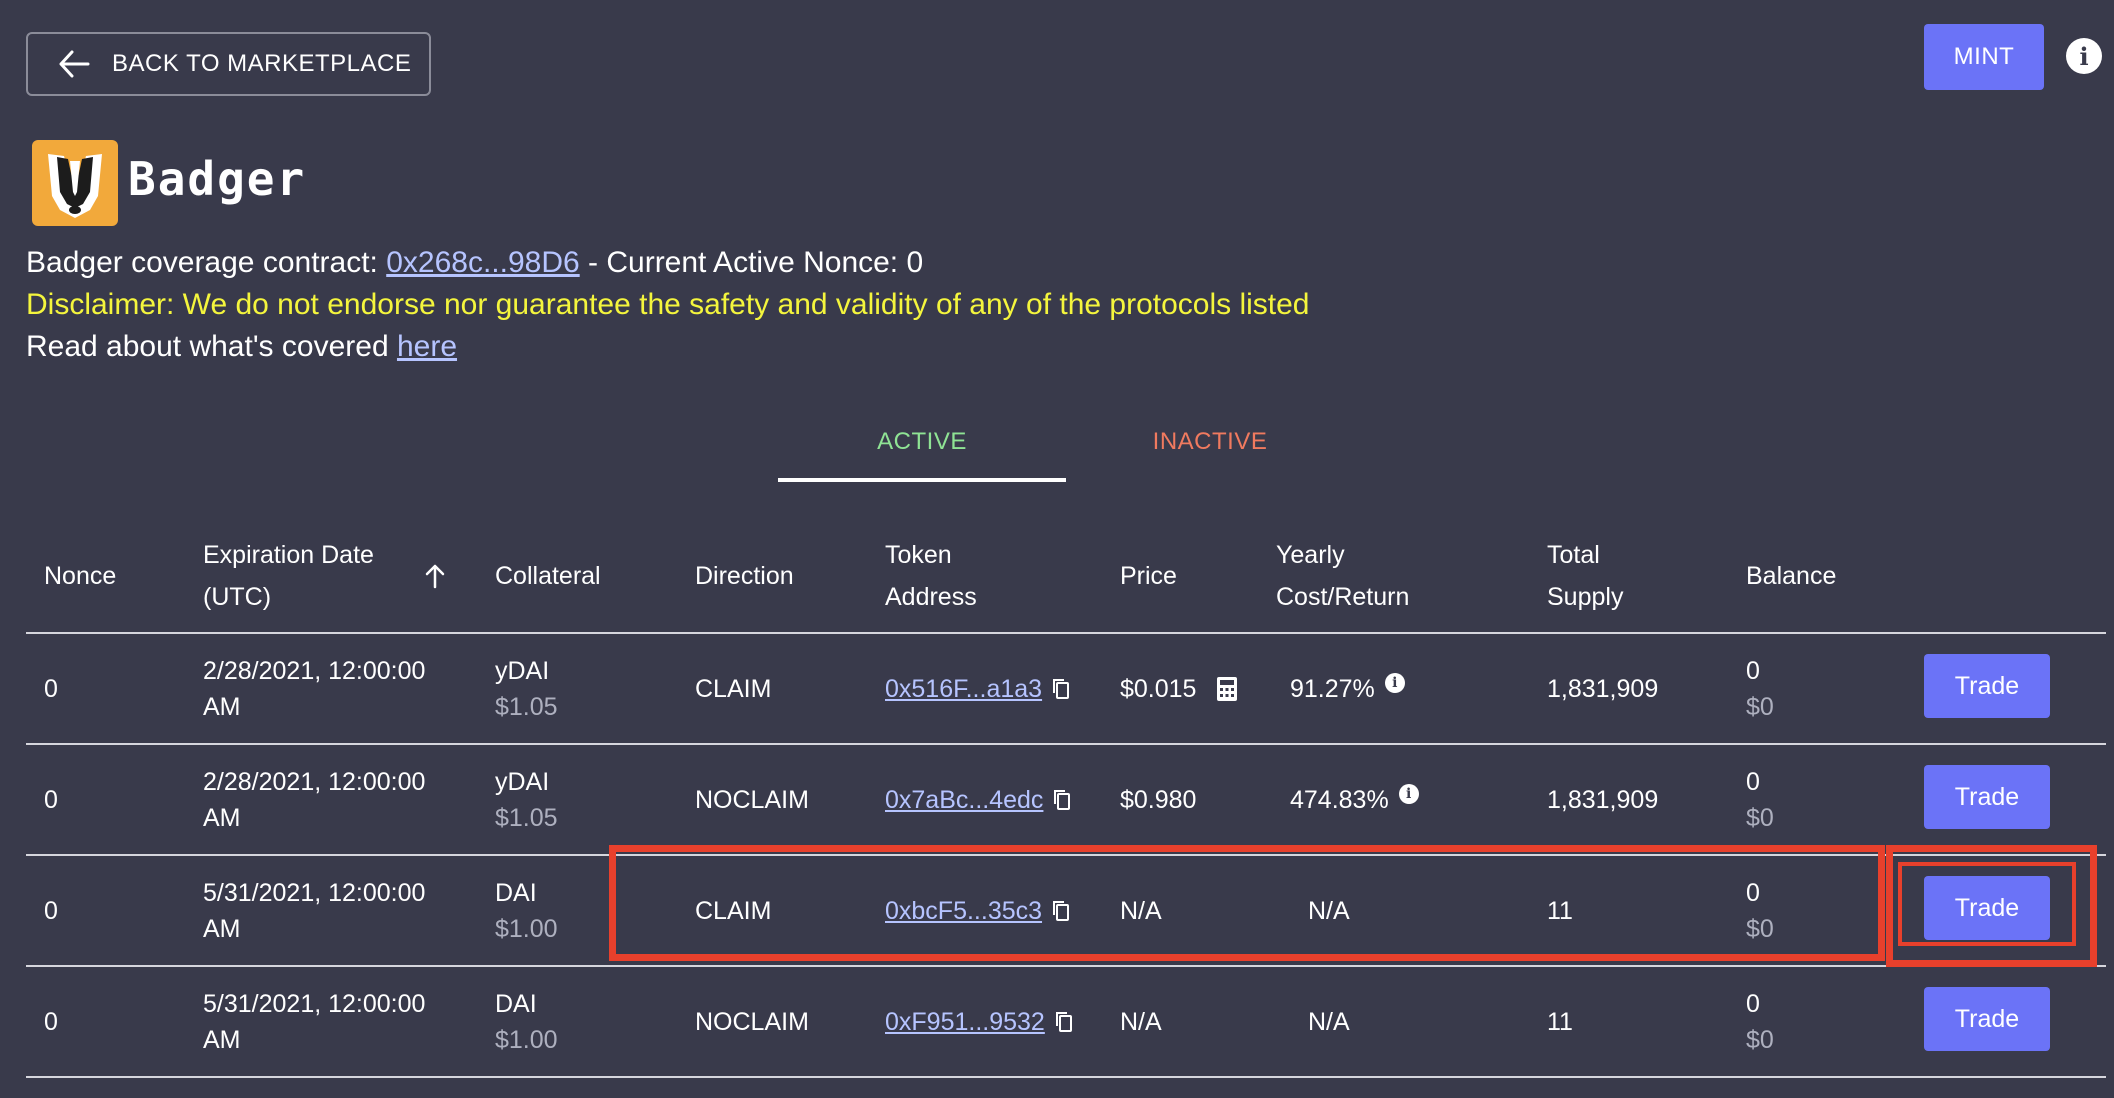  What do you see at coordinates (80, 576) in the screenshot?
I see `header-nonce: Nonce` at bounding box center [80, 576].